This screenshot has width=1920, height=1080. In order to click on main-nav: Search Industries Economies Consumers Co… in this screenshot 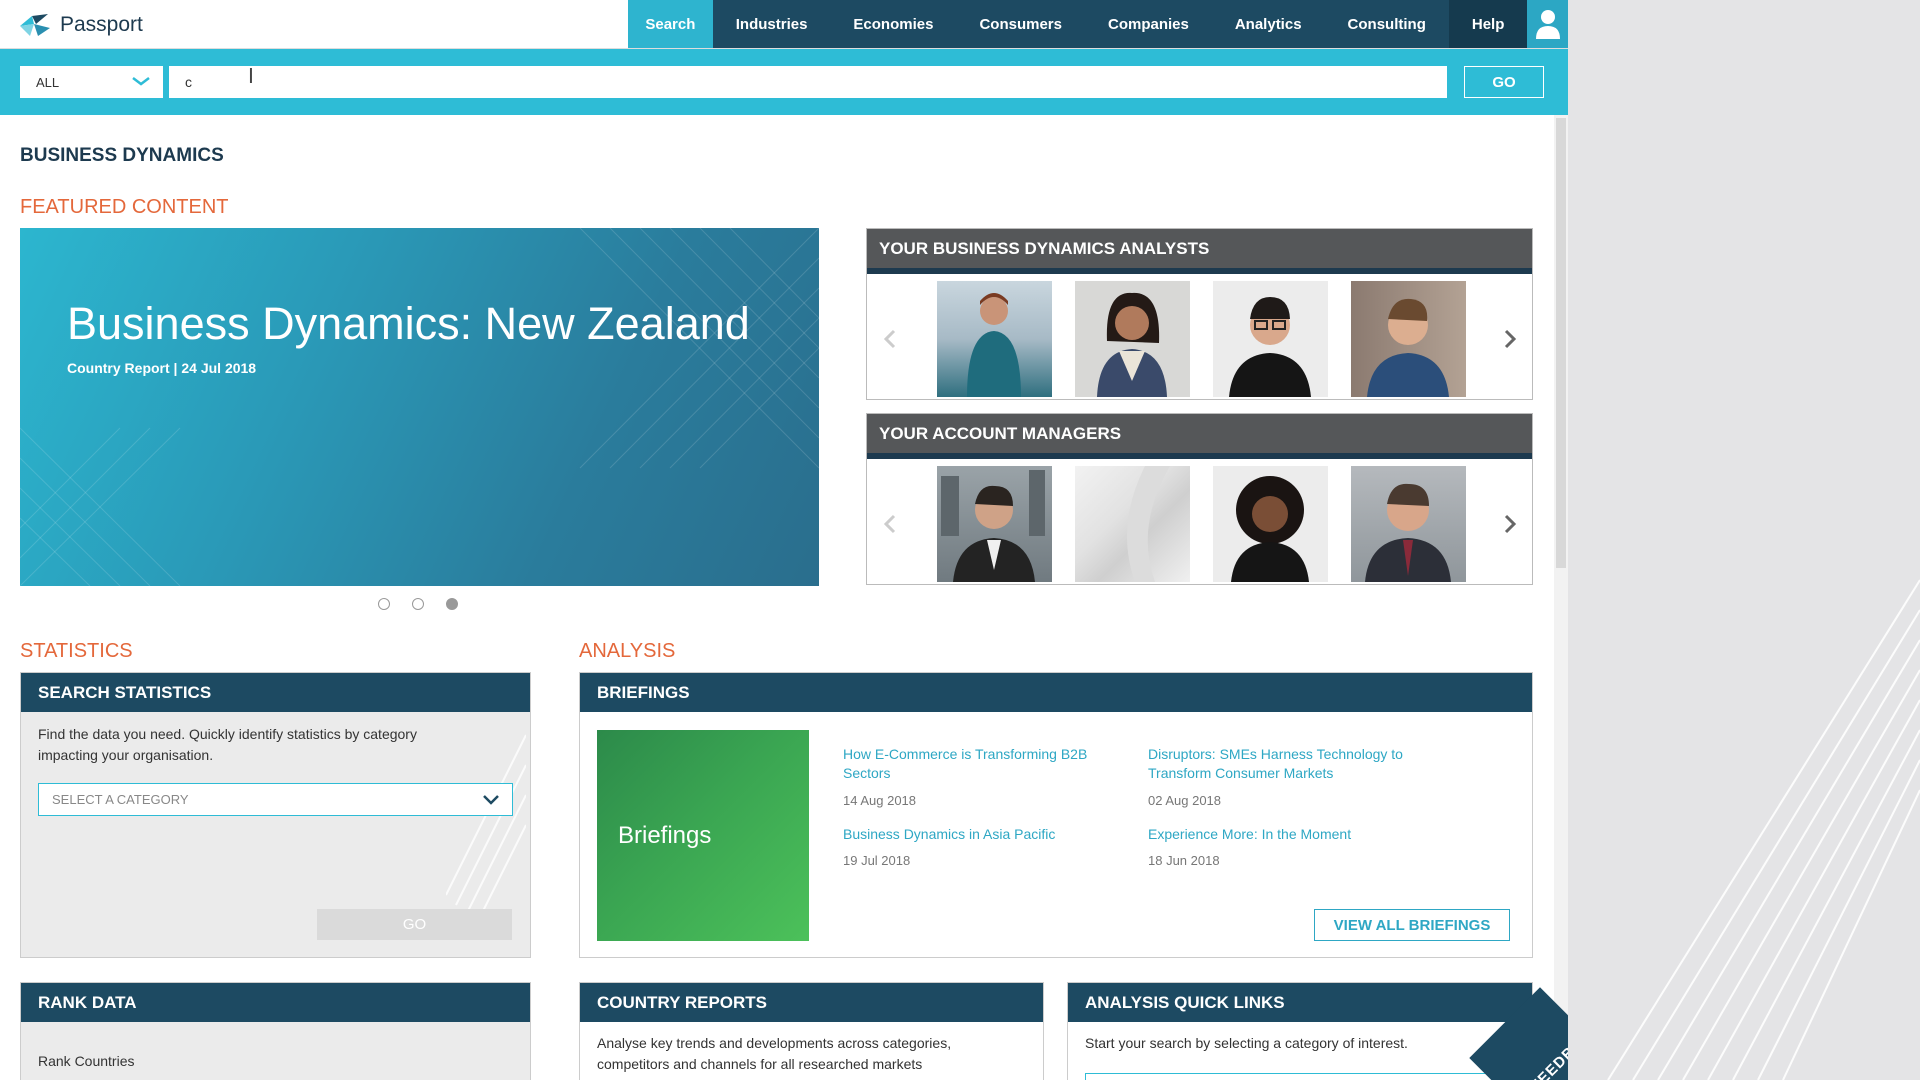, I will do `click(1098, 24)`.